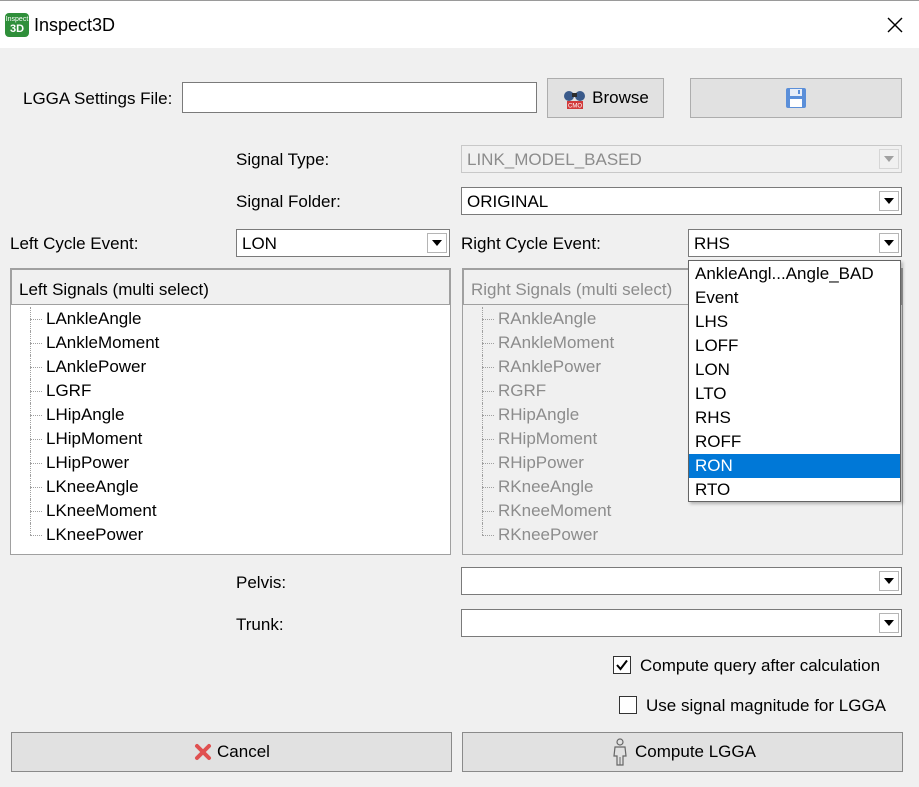 The image size is (919, 787). Describe the element at coordinates (681, 581) in the screenshot. I see `pelvis-combo` at that location.